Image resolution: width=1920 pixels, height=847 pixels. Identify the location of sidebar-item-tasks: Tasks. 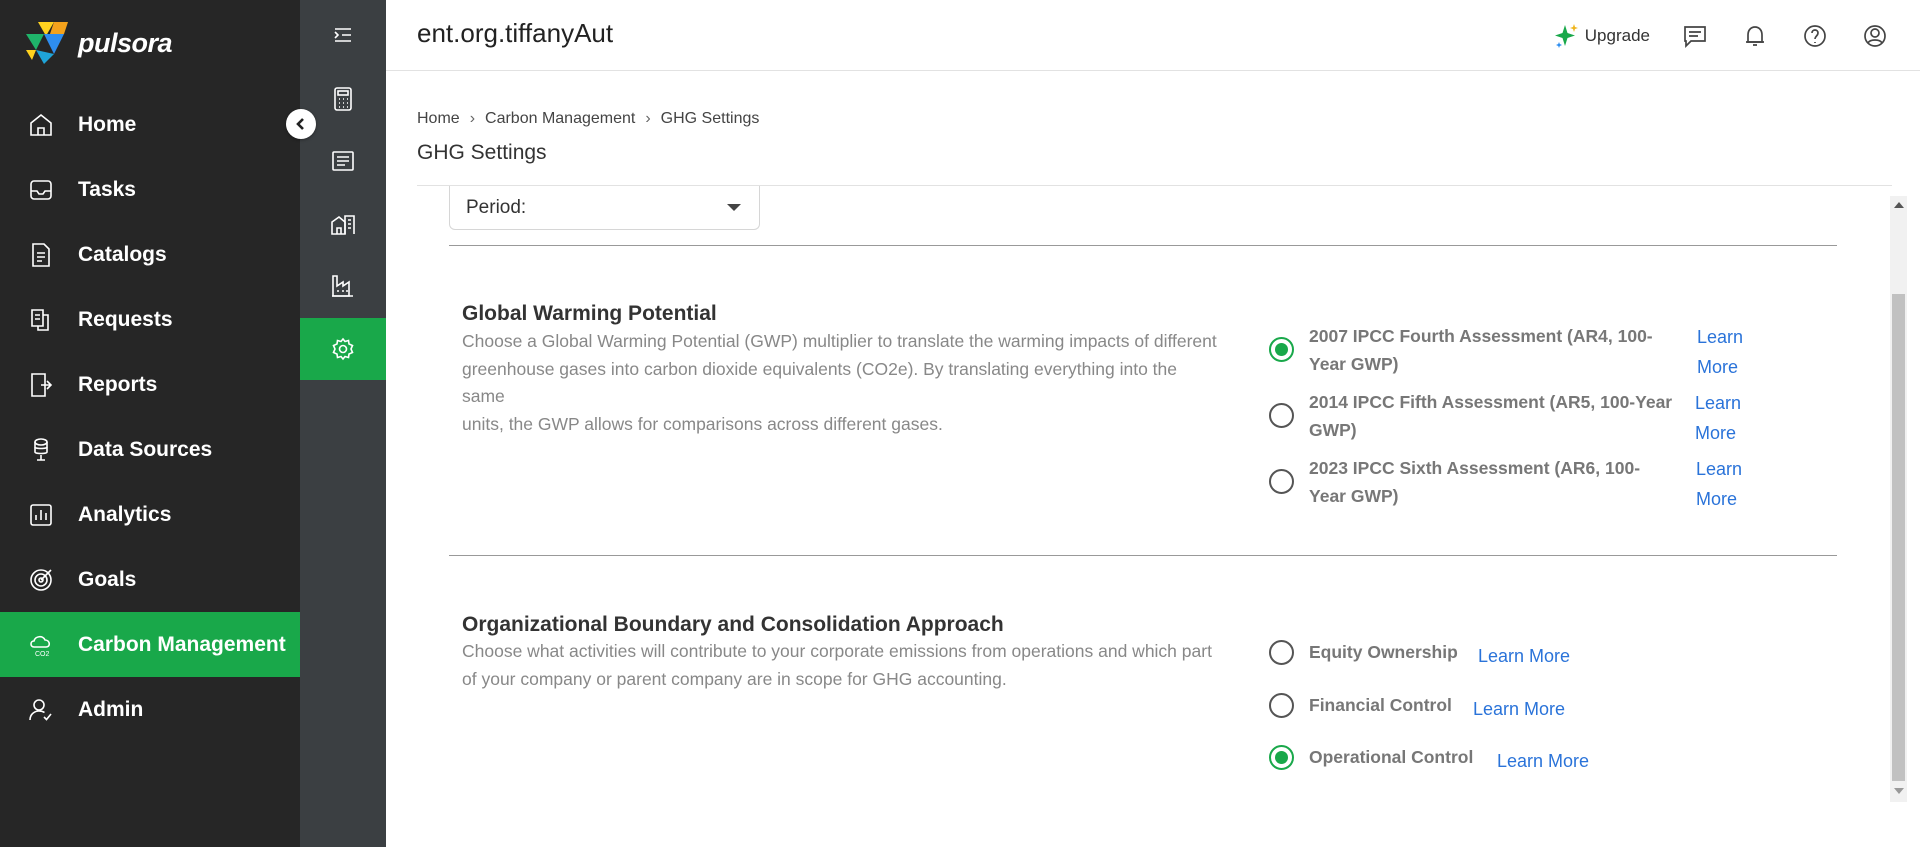
(150, 189).